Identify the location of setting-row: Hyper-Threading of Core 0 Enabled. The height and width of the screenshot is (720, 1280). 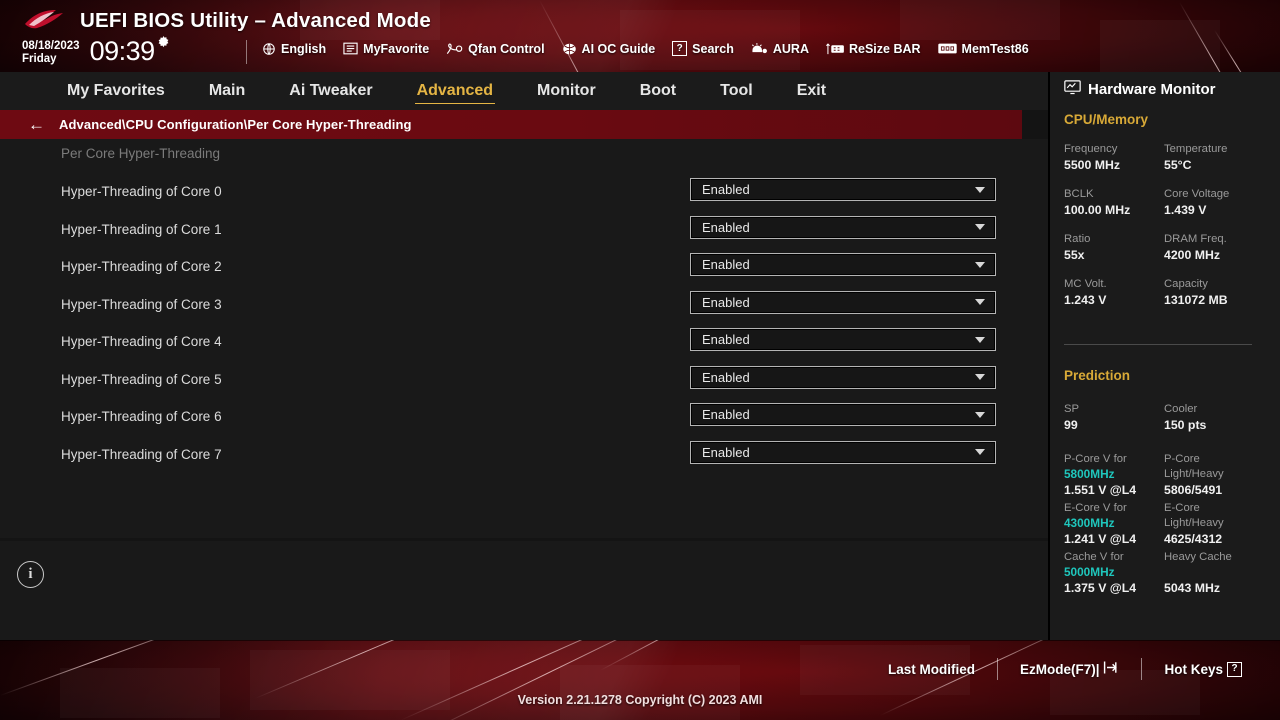
(524, 194).